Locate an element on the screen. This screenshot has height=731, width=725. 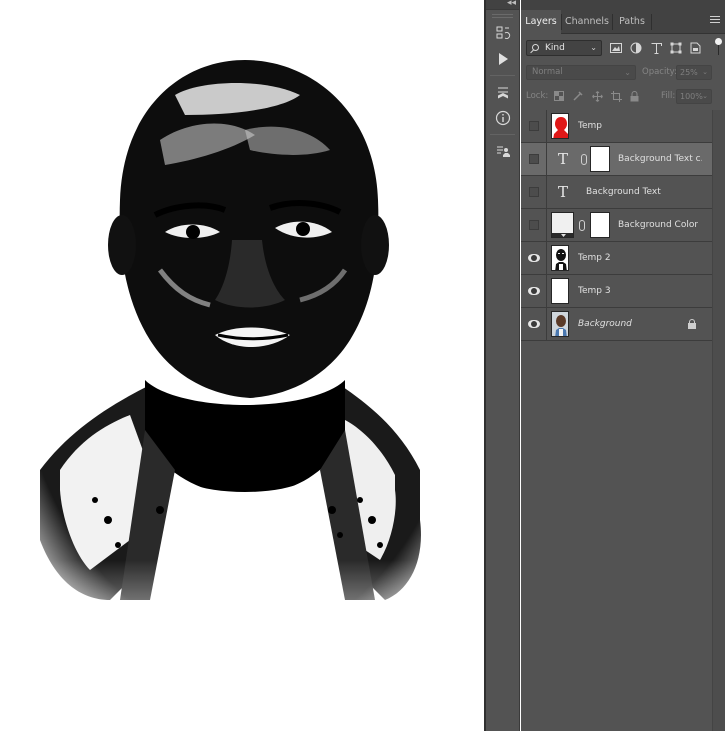
opacity-label: Opacity: is located at coordinates (659, 72).